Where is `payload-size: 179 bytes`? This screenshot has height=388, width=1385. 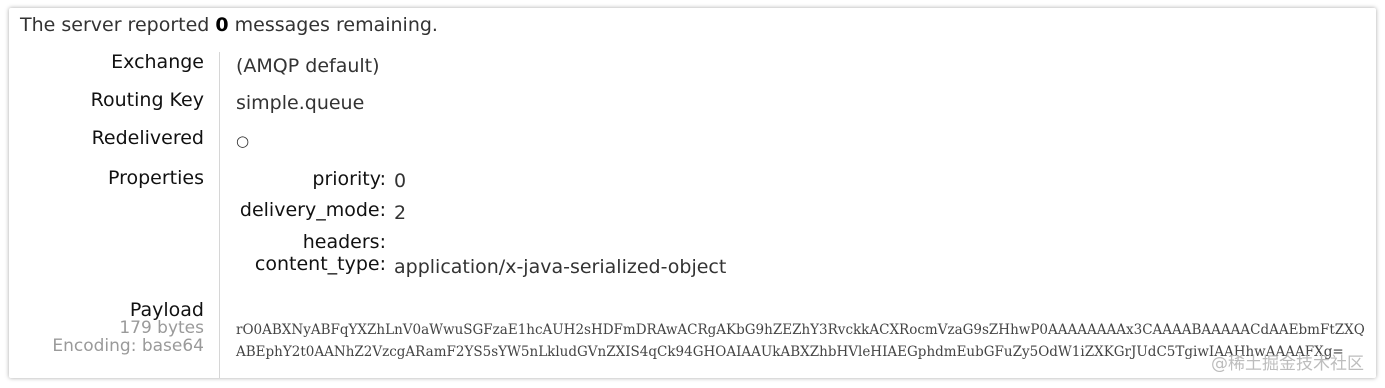 payload-size: 179 bytes is located at coordinates (161, 328).